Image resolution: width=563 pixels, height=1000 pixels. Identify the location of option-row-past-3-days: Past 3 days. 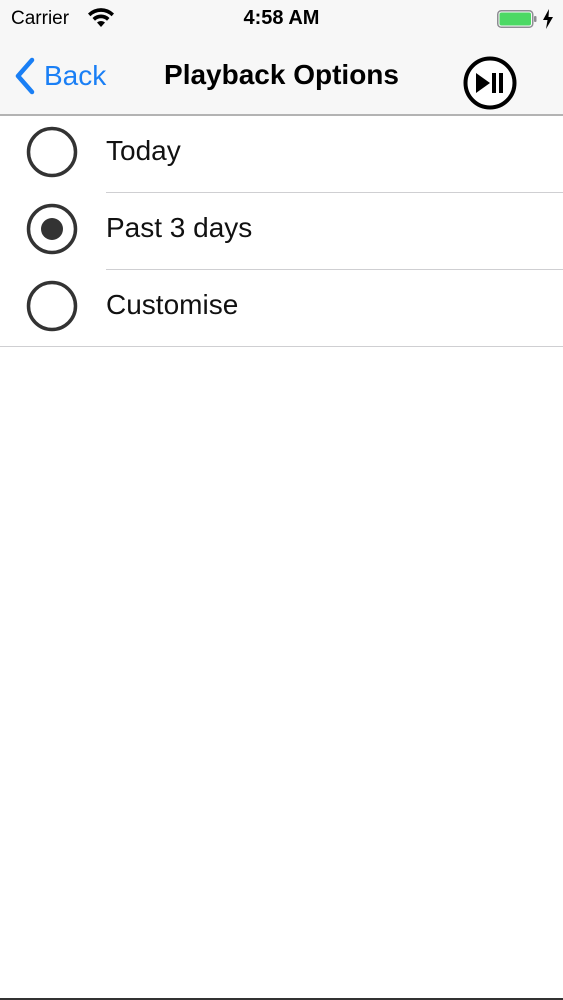
(281, 231).